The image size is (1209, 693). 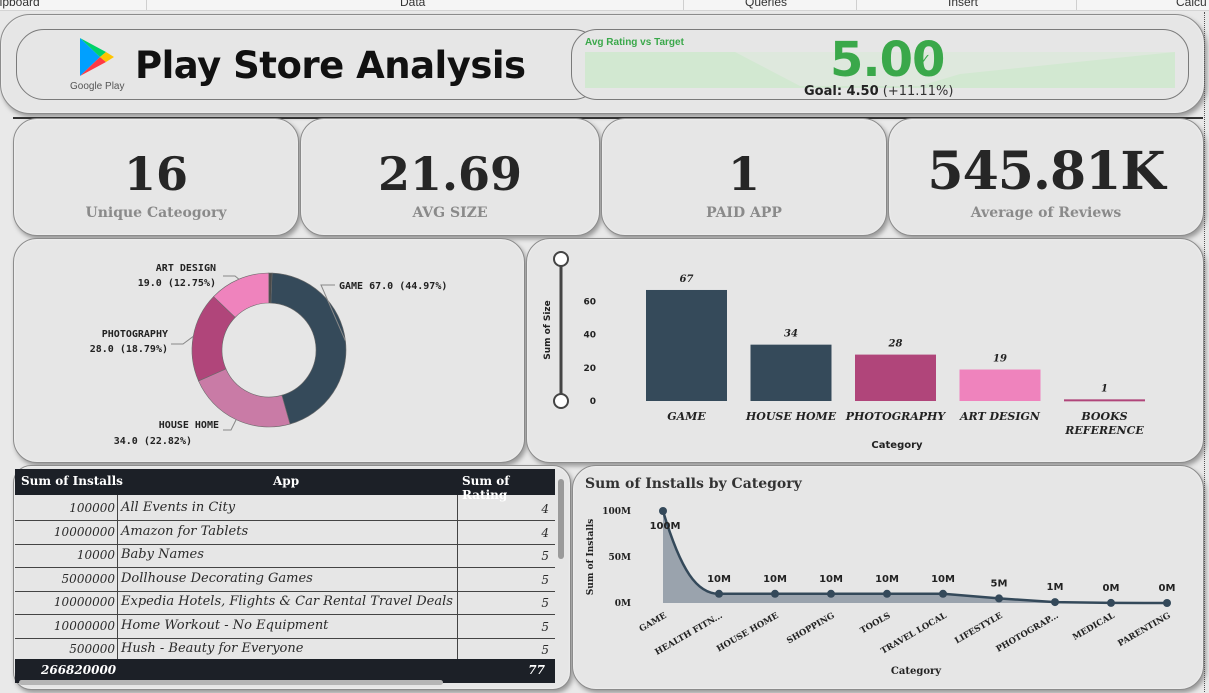 What do you see at coordinates (285, 556) in the screenshot?
I see `table-row: 10000 Baby Names 5` at bounding box center [285, 556].